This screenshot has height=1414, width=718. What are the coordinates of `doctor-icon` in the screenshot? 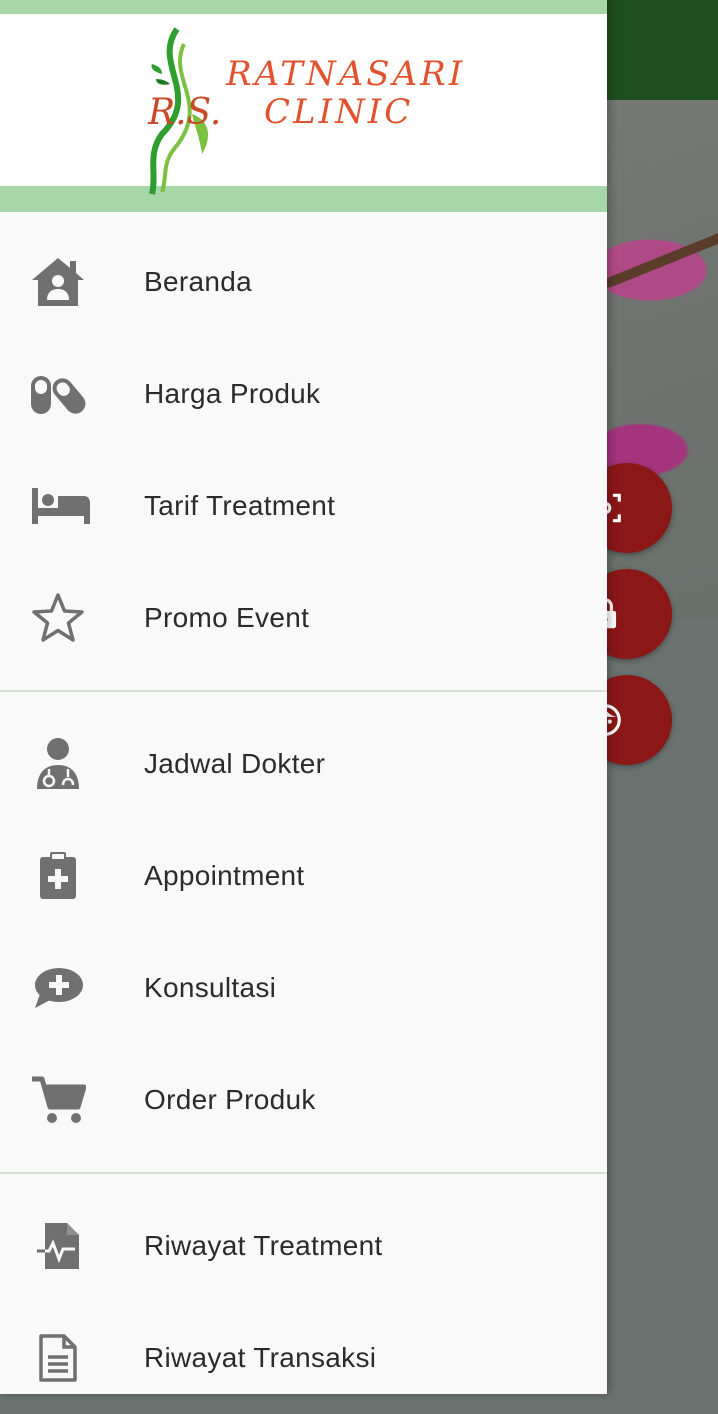 It's located at (58, 764).